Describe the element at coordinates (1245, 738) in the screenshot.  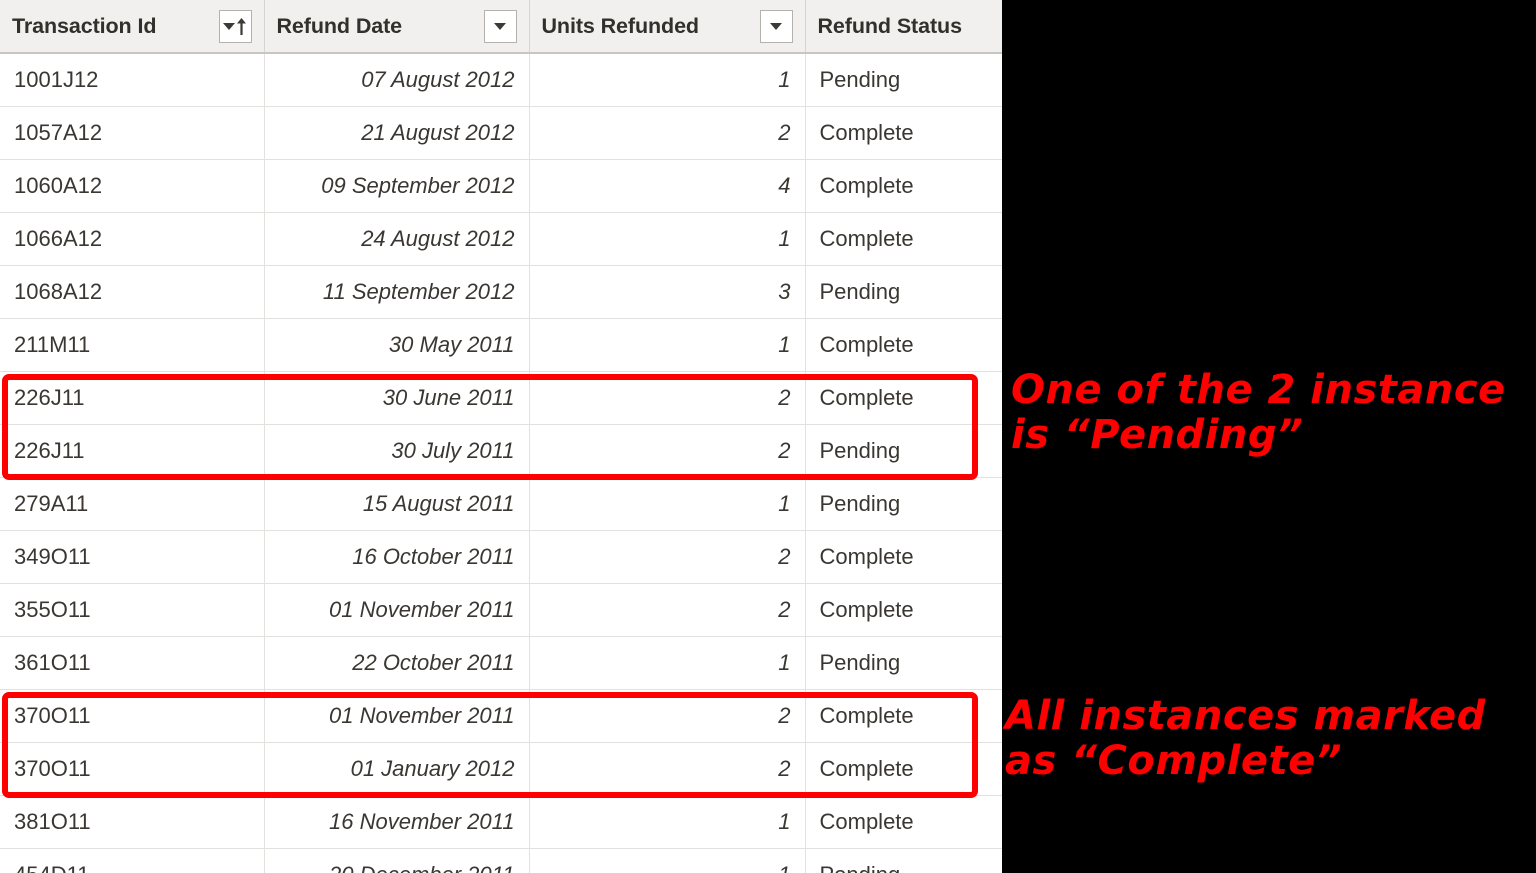
I see `callout-complete-note: All instances marked as “Complete”` at that location.